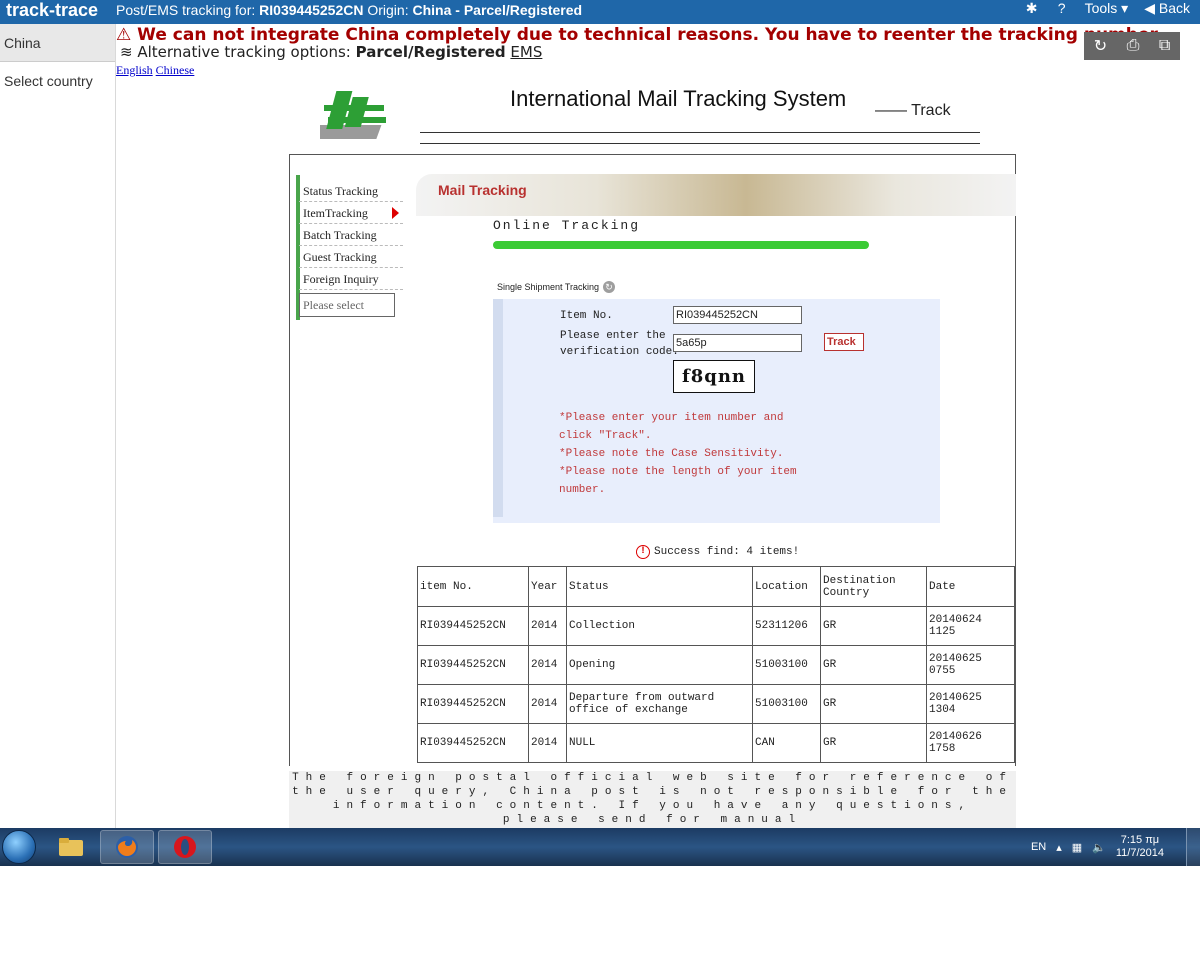  I want to click on speaker-icon: 🔈, so click(1099, 847).